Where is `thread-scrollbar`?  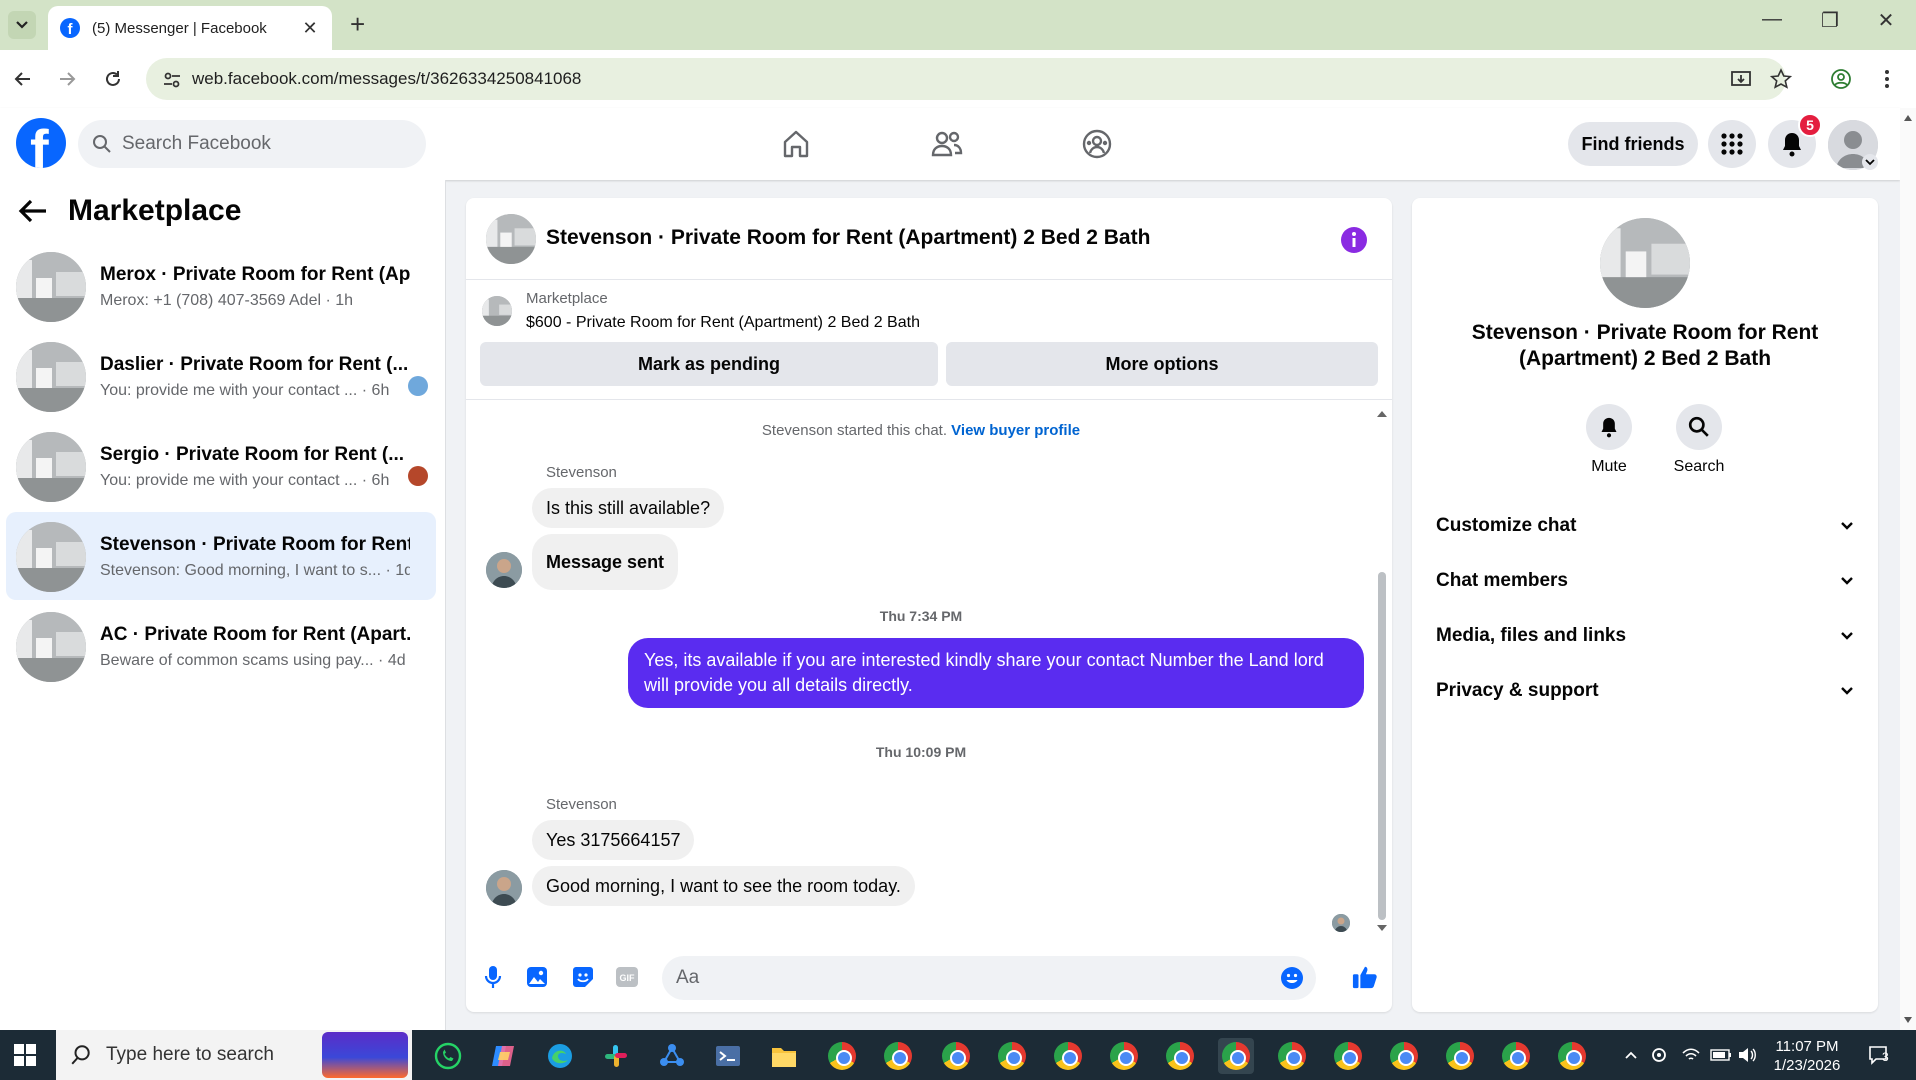
thread-scrollbar is located at coordinates (1382, 671).